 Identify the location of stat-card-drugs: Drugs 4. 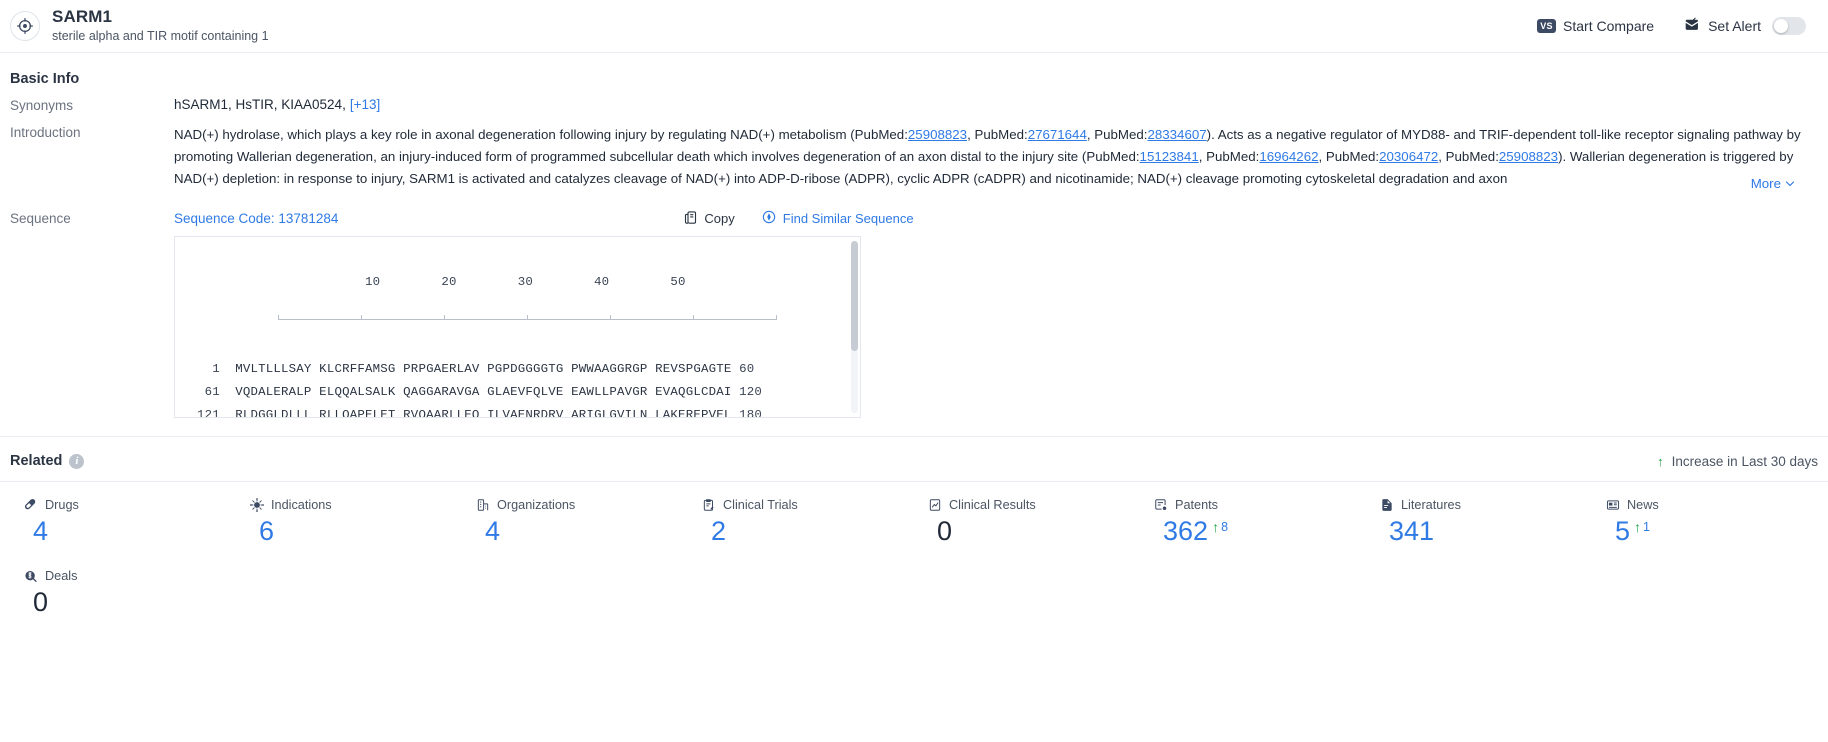
(123, 517).